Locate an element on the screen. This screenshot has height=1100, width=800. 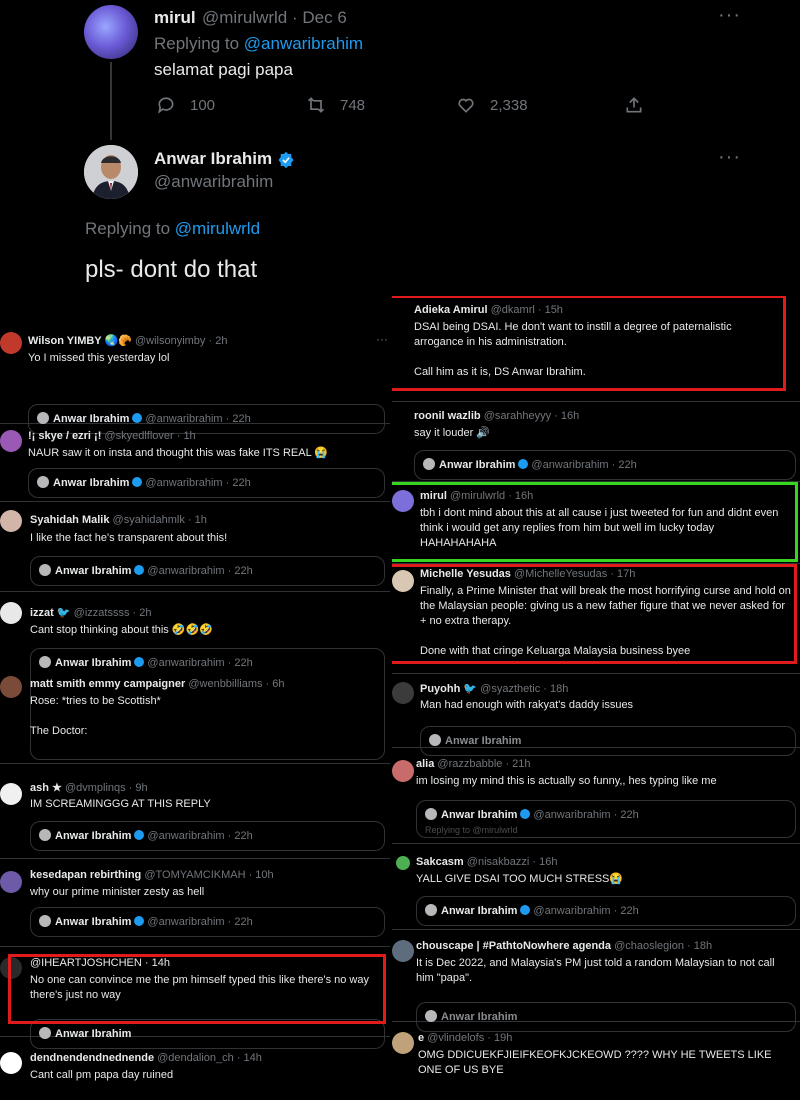
tweet1-more-icon: ··· is located at coordinates (729, 15).